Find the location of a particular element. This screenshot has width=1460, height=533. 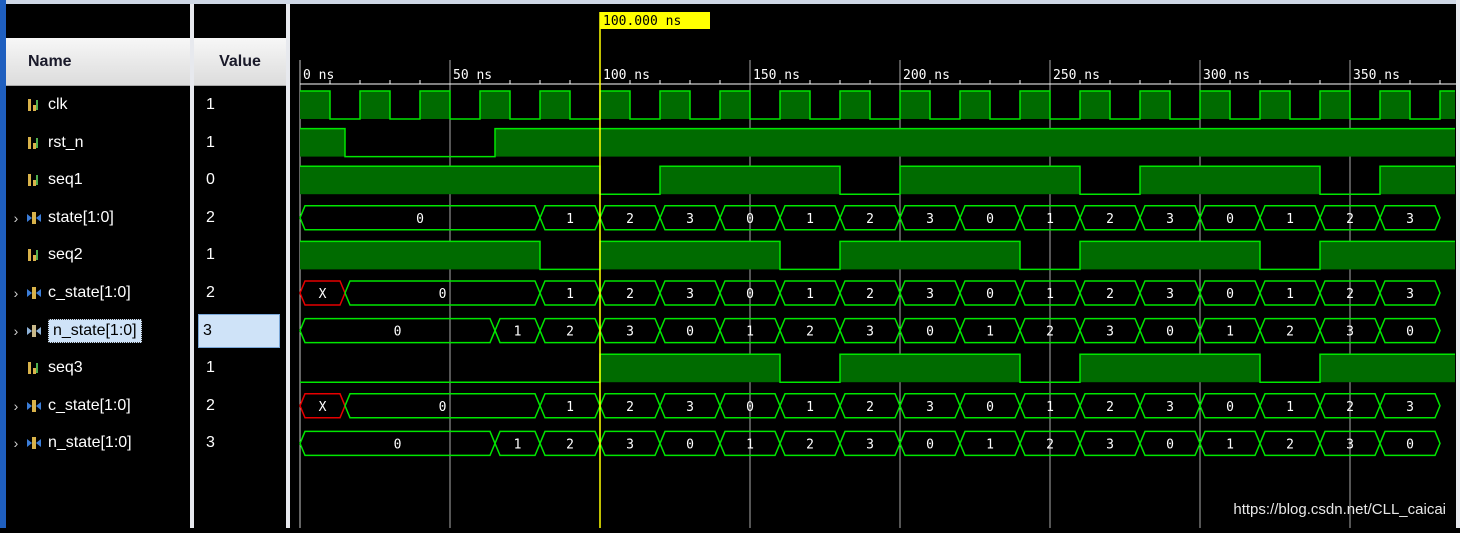

signal-value: 2 is located at coordinates (210, 292).